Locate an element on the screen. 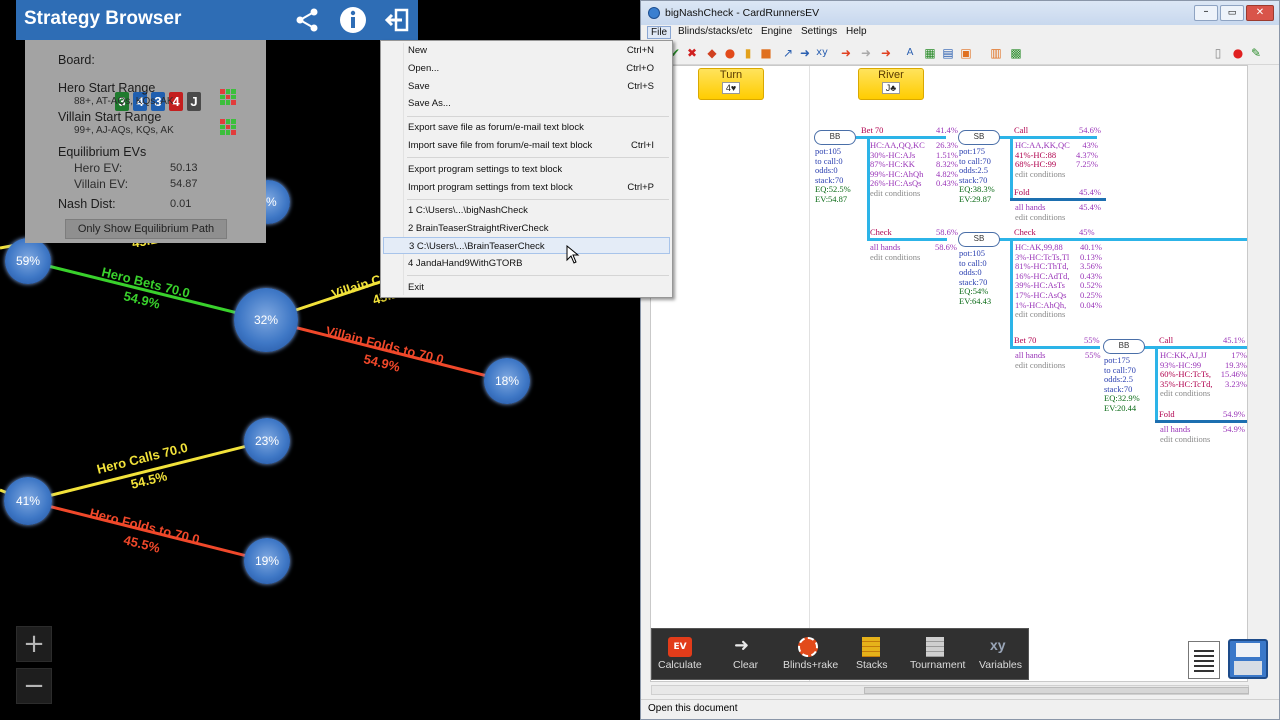 This screenshot has width=1280, height=720. play-icon: ➜ is located at coordinates (805, 53).